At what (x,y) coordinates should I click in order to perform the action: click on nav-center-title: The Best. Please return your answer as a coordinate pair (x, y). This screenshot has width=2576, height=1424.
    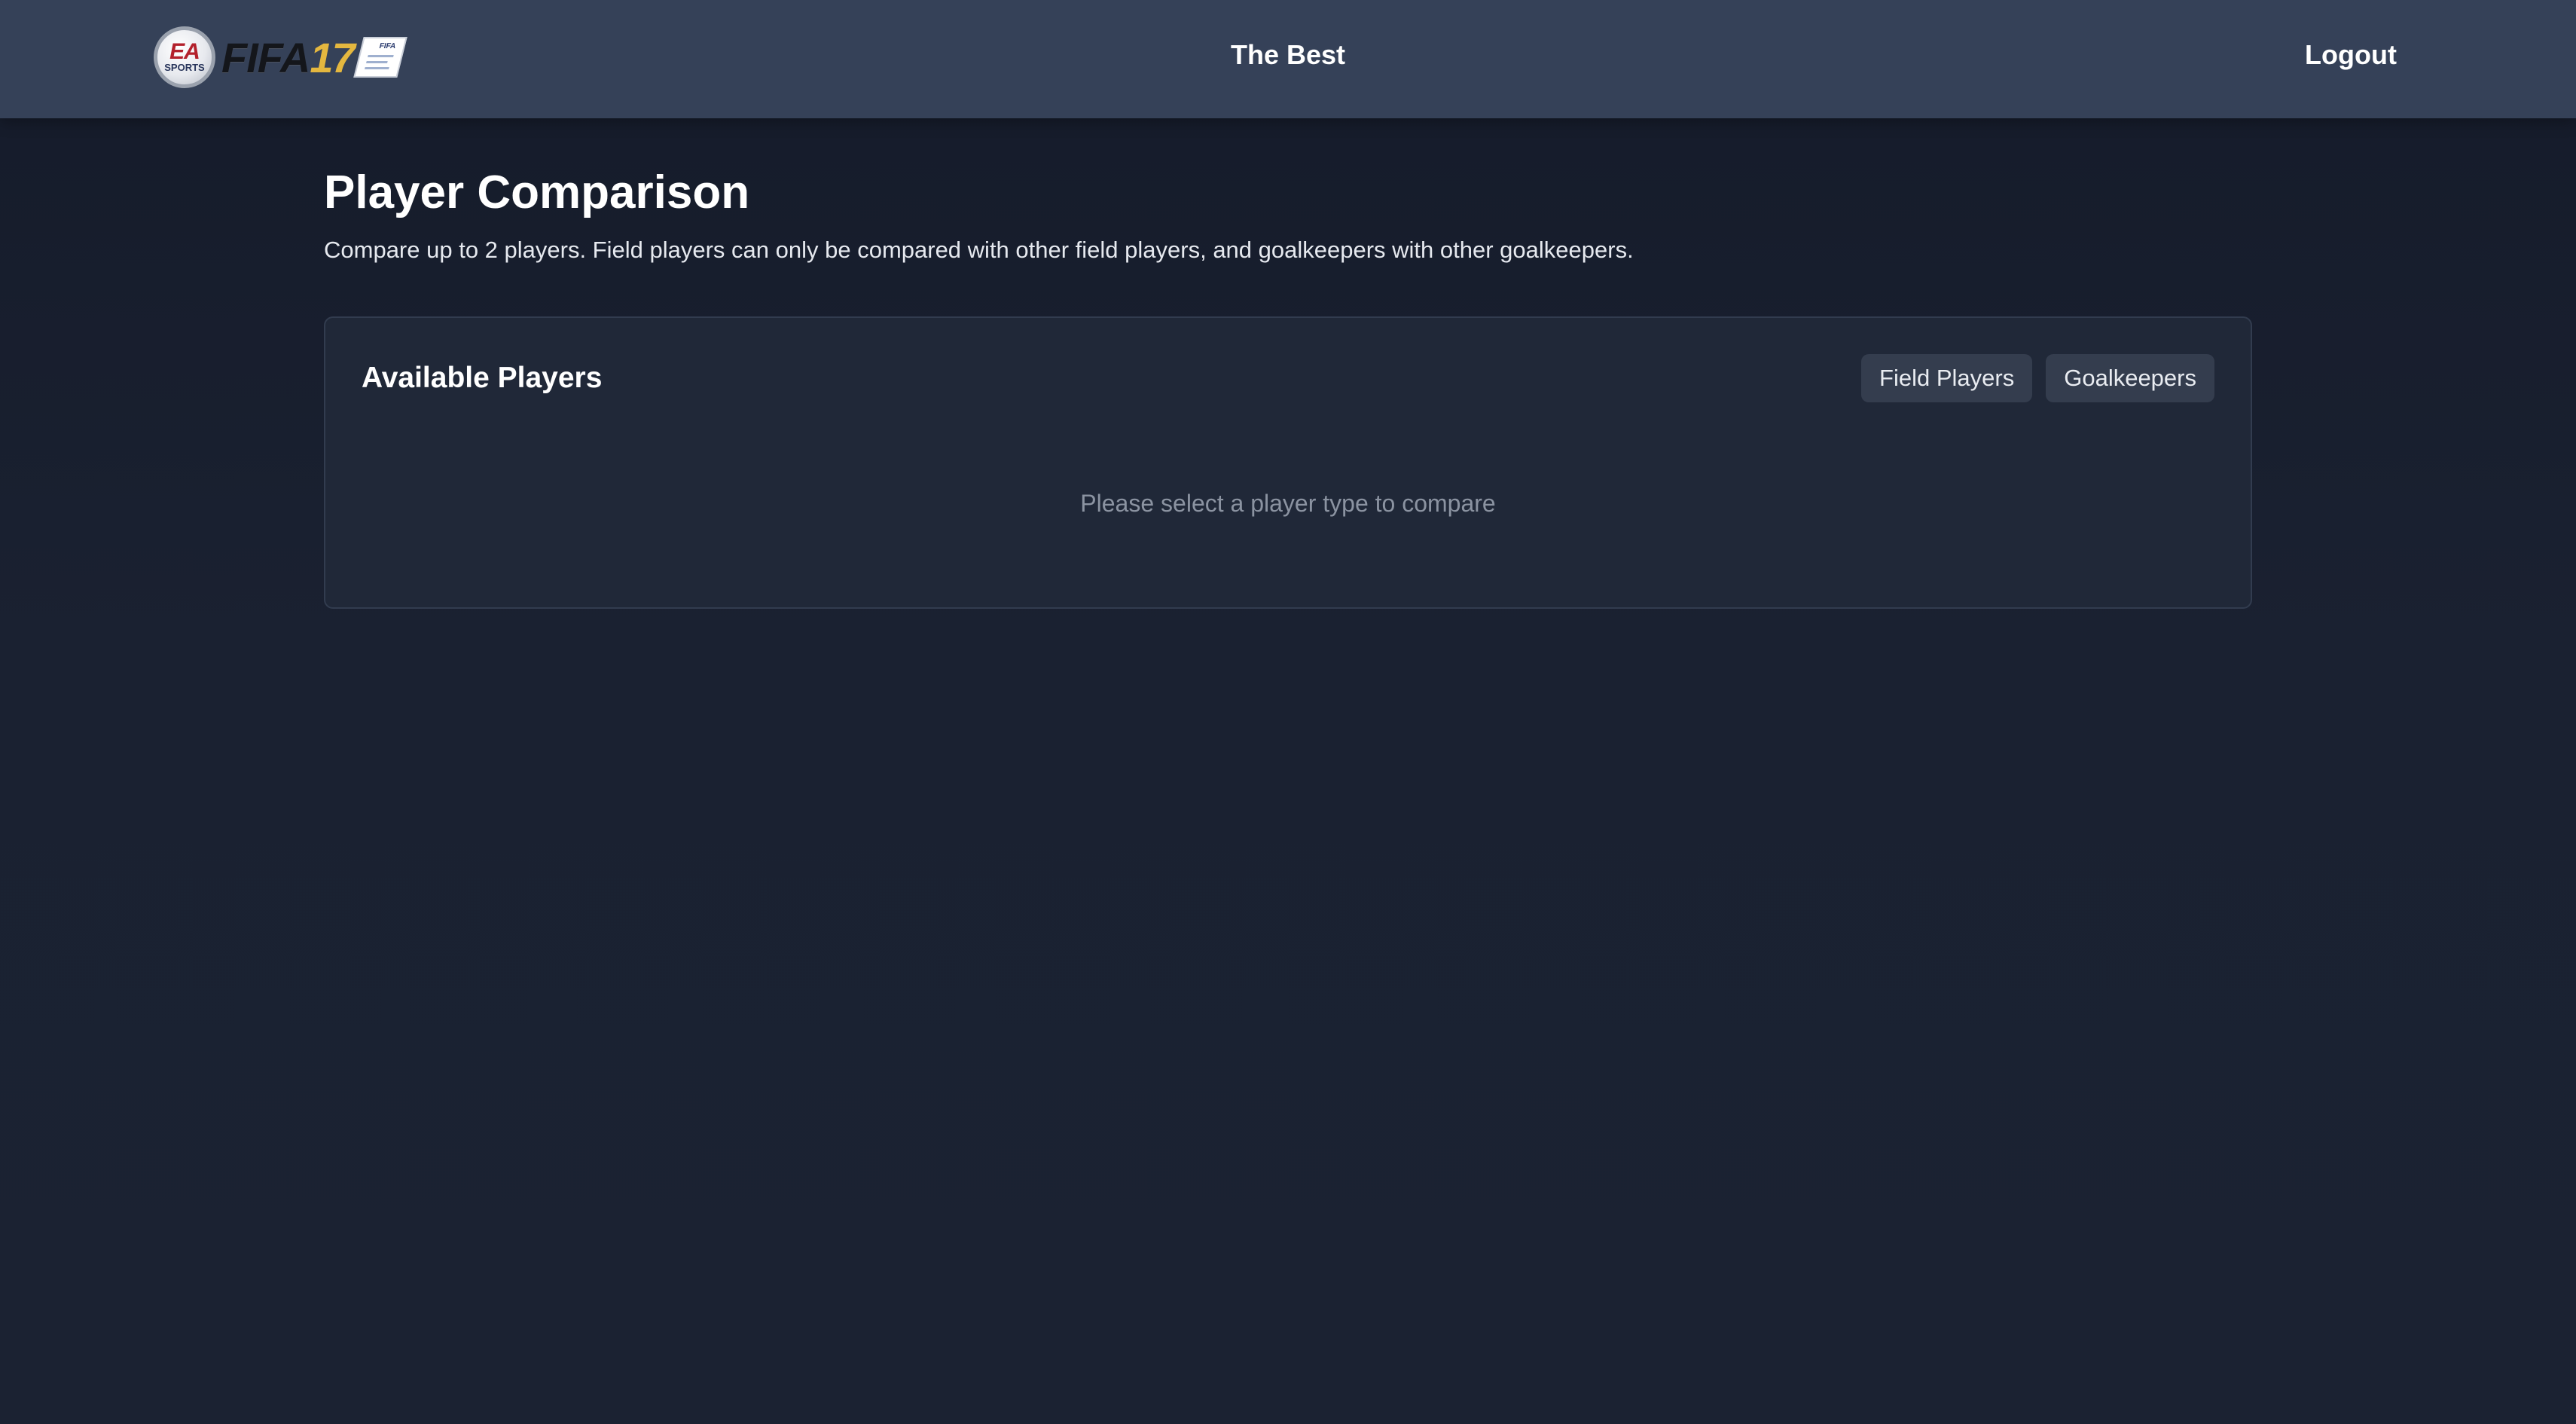
    Looking at the image, I should click on (1288, 55).